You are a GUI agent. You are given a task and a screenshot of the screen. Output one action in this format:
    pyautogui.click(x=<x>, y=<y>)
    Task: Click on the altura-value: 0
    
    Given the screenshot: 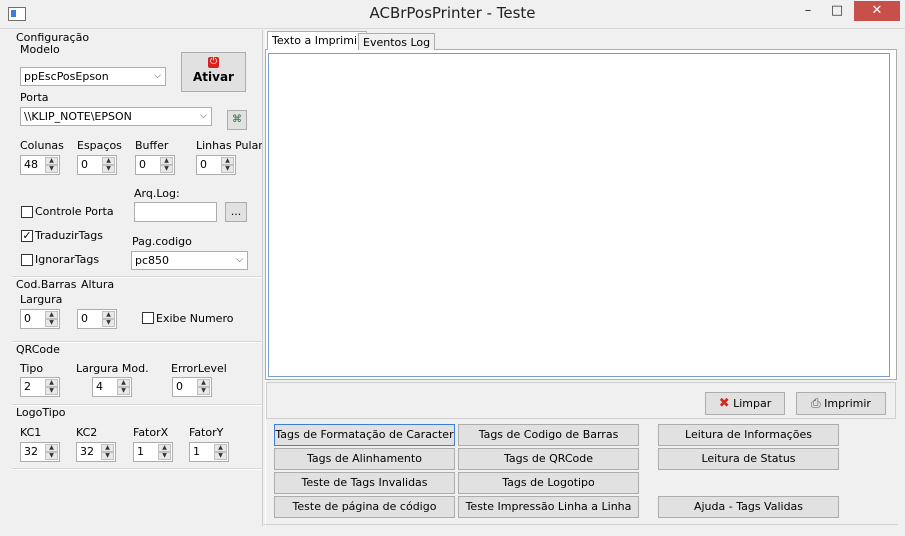 What is the action you would take?
    pyautogui.click(x=84, y=318)
    